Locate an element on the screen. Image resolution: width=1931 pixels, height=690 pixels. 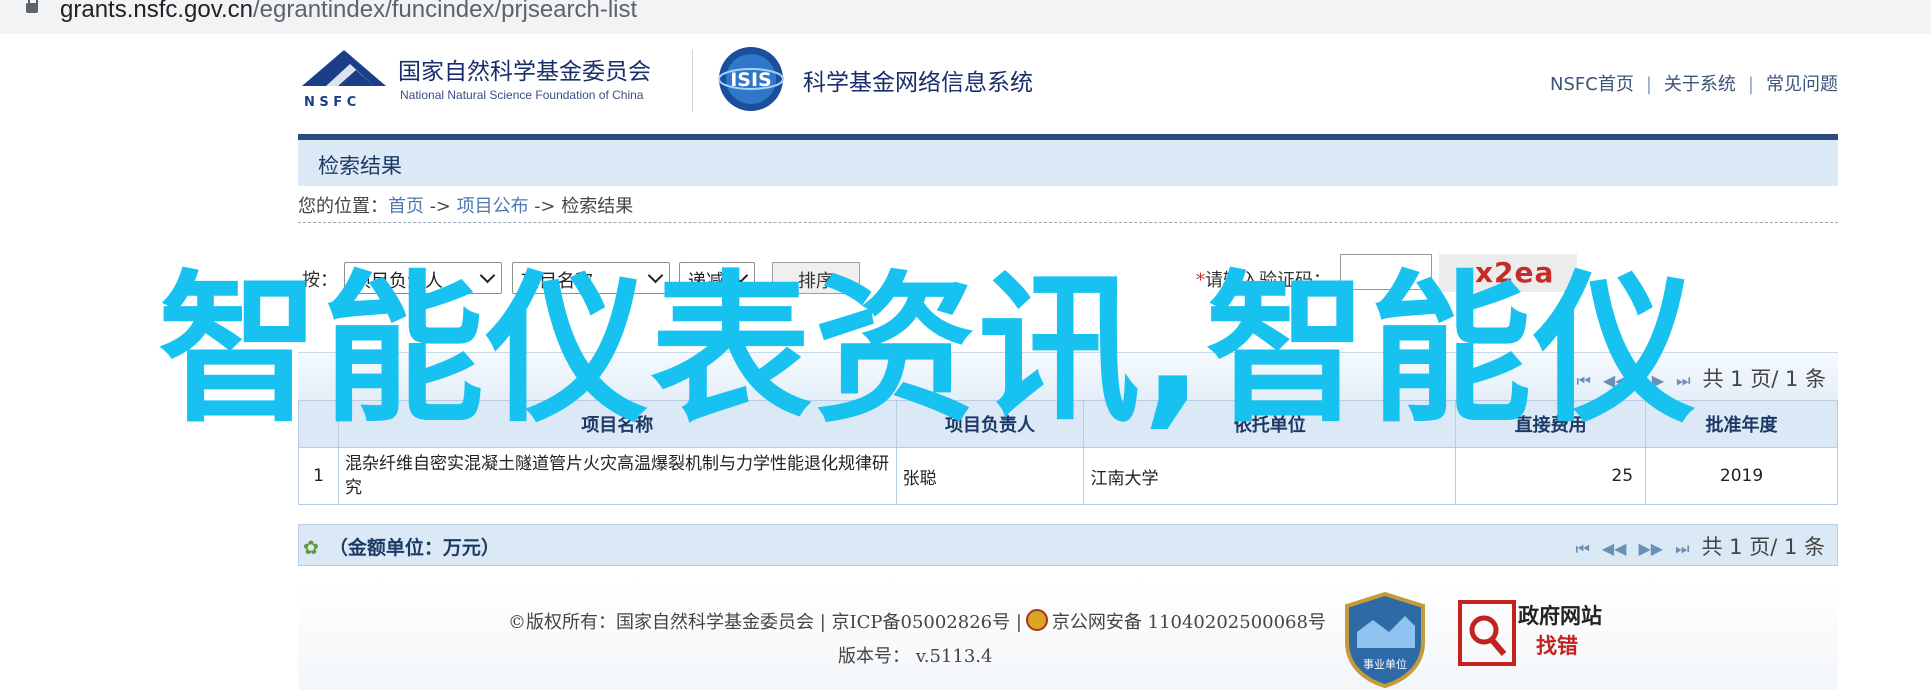
version-line: 版本号： v.5113.4 is located at coordinates (915, 656).